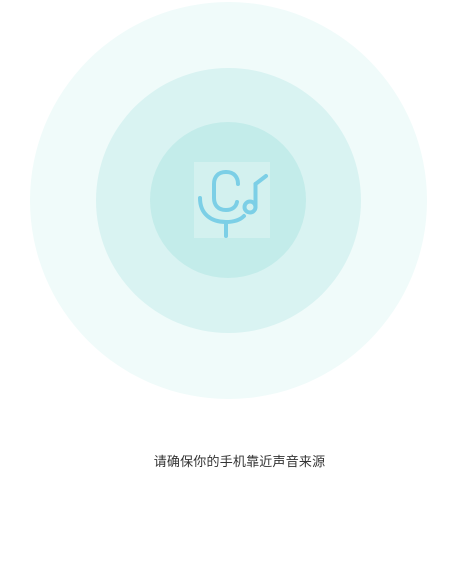  Describe the element at coordinates (232, 200) in the screenshot. I see `microphone-music-note-icon` at that location.